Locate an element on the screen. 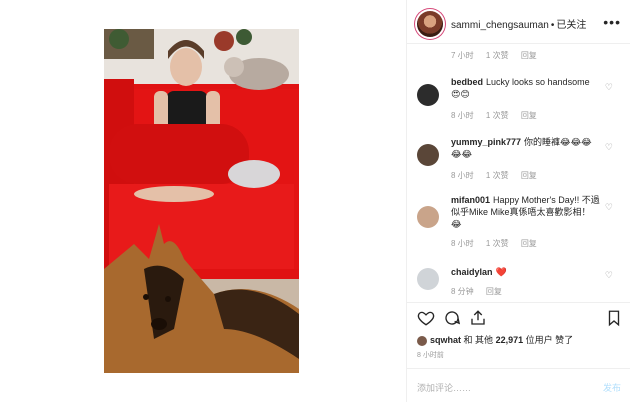 Image resolution: width=630 pixels, height=402 pixels. comment-body: bedbed Lucky looks so handsome 😍😊 is located at coordinates (526, 88).